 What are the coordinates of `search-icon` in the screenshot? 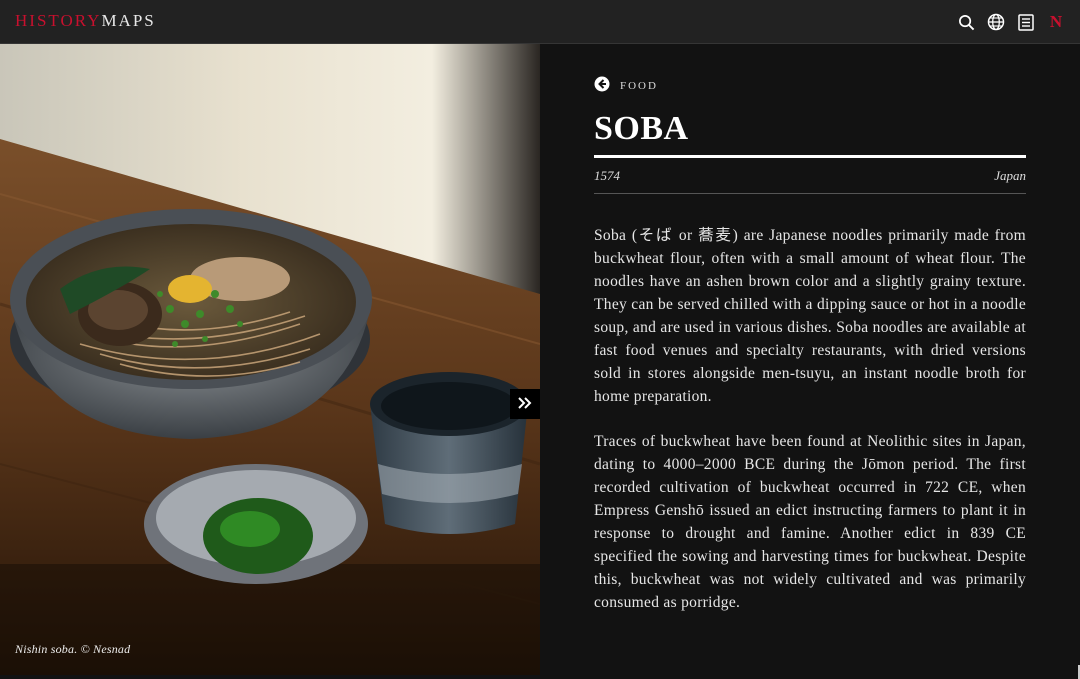 It's located at (966, 22).